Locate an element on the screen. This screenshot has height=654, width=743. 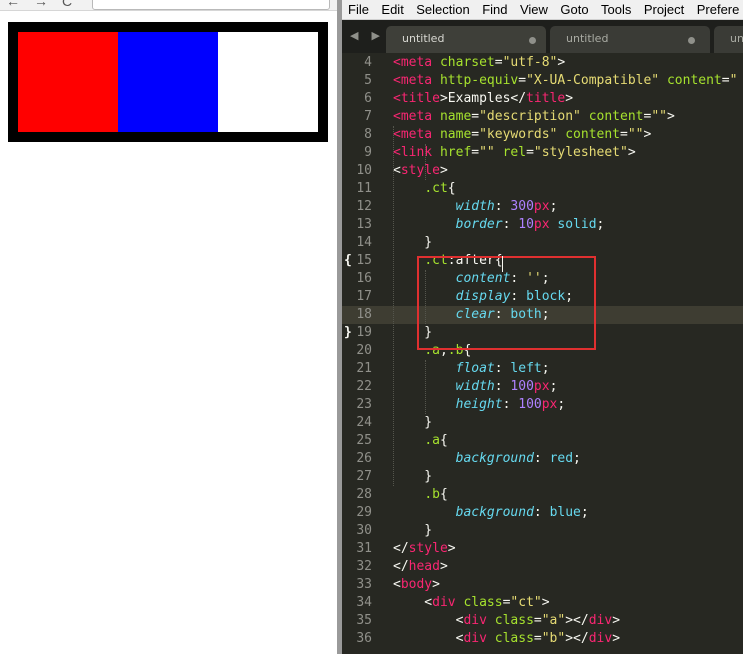
code-line: 25 .a{ is located at coordinates (542, 441).